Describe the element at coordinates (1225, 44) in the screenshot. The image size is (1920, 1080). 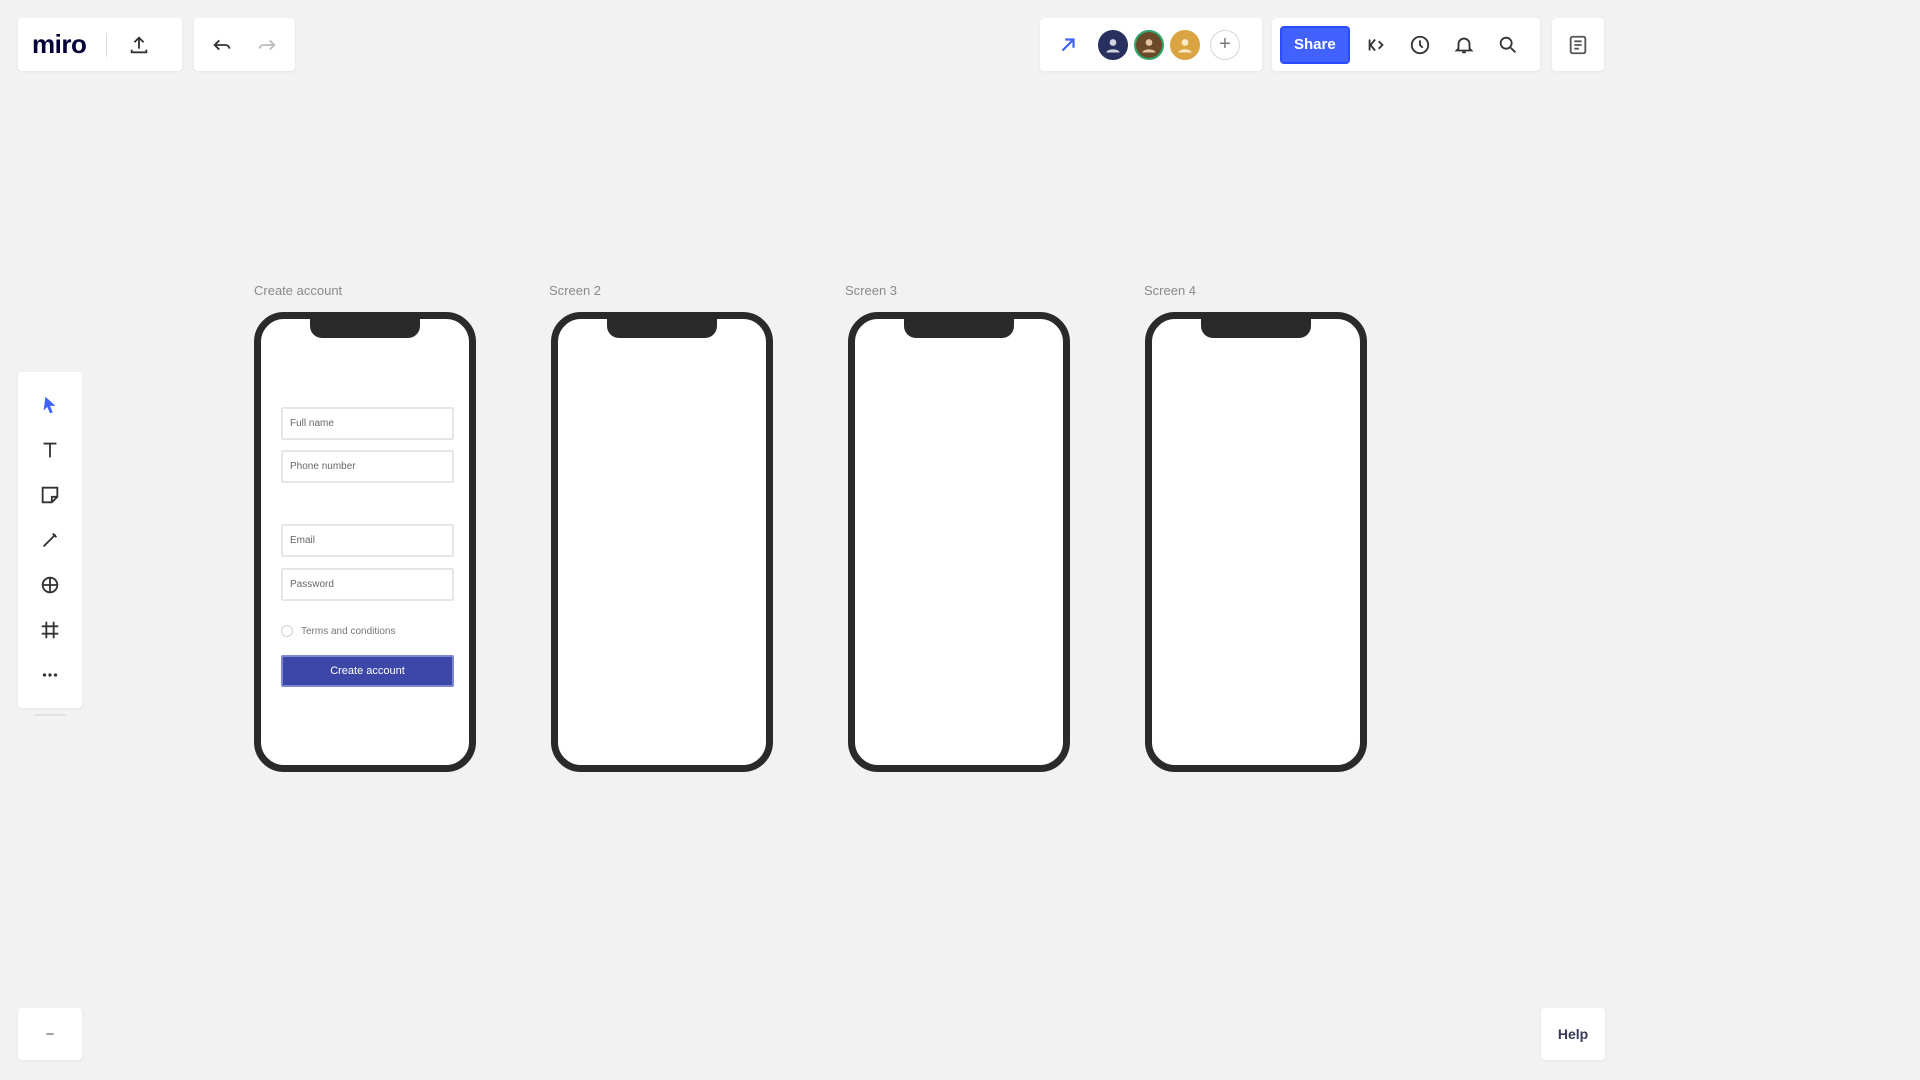
I see `add-collaborator-icon: +` at that location.